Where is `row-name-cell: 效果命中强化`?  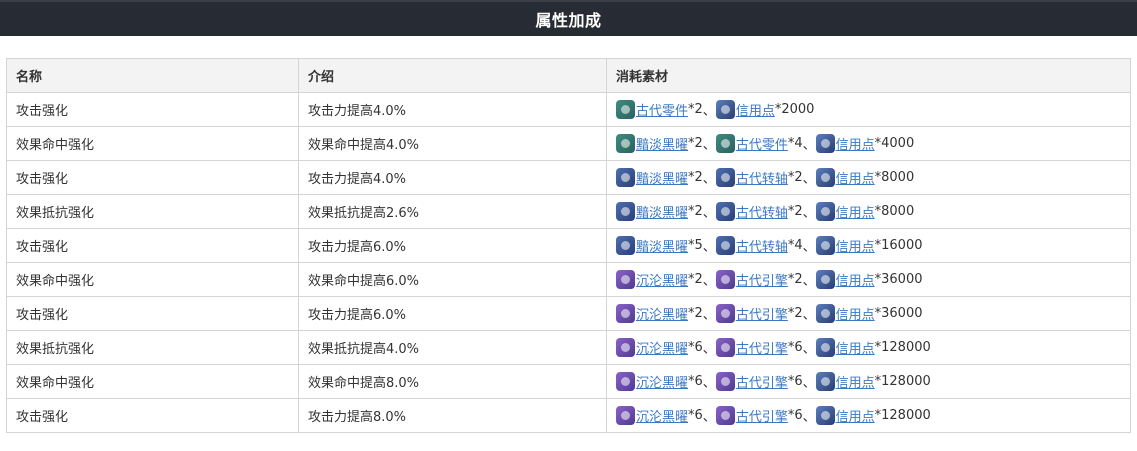
row-name-cell: 效果命中强化 is located at coordinates (152, 143).